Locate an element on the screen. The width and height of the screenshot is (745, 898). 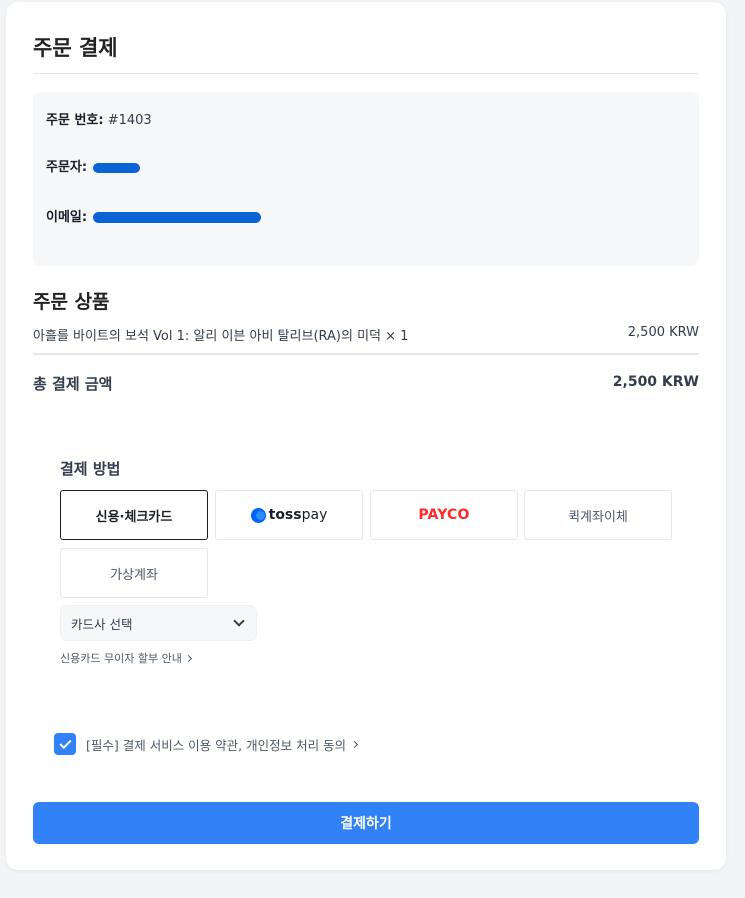
installment-info-label: 신용카드 무이자 할부 안내 is located at coordinates (121, 658).